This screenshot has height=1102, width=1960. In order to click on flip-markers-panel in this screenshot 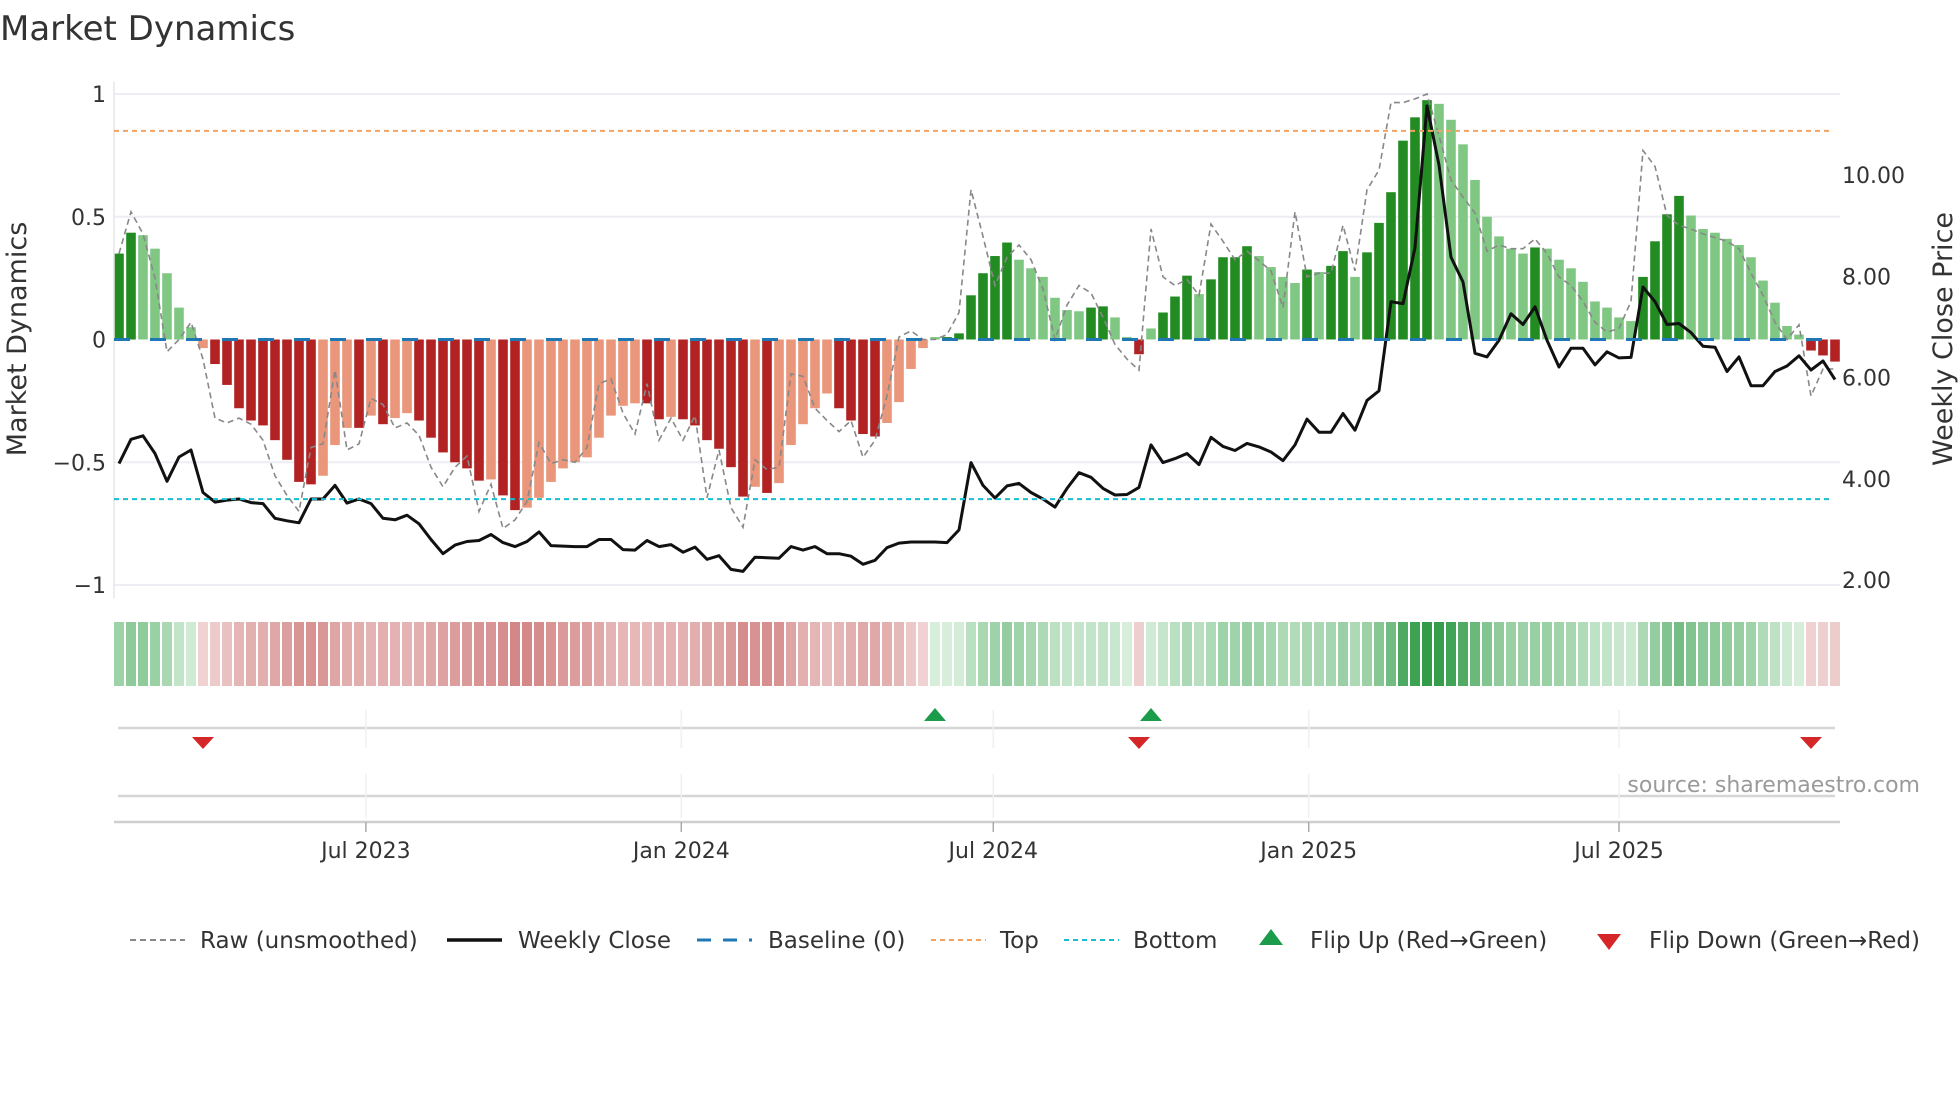, I will do `click(976, 763)`.